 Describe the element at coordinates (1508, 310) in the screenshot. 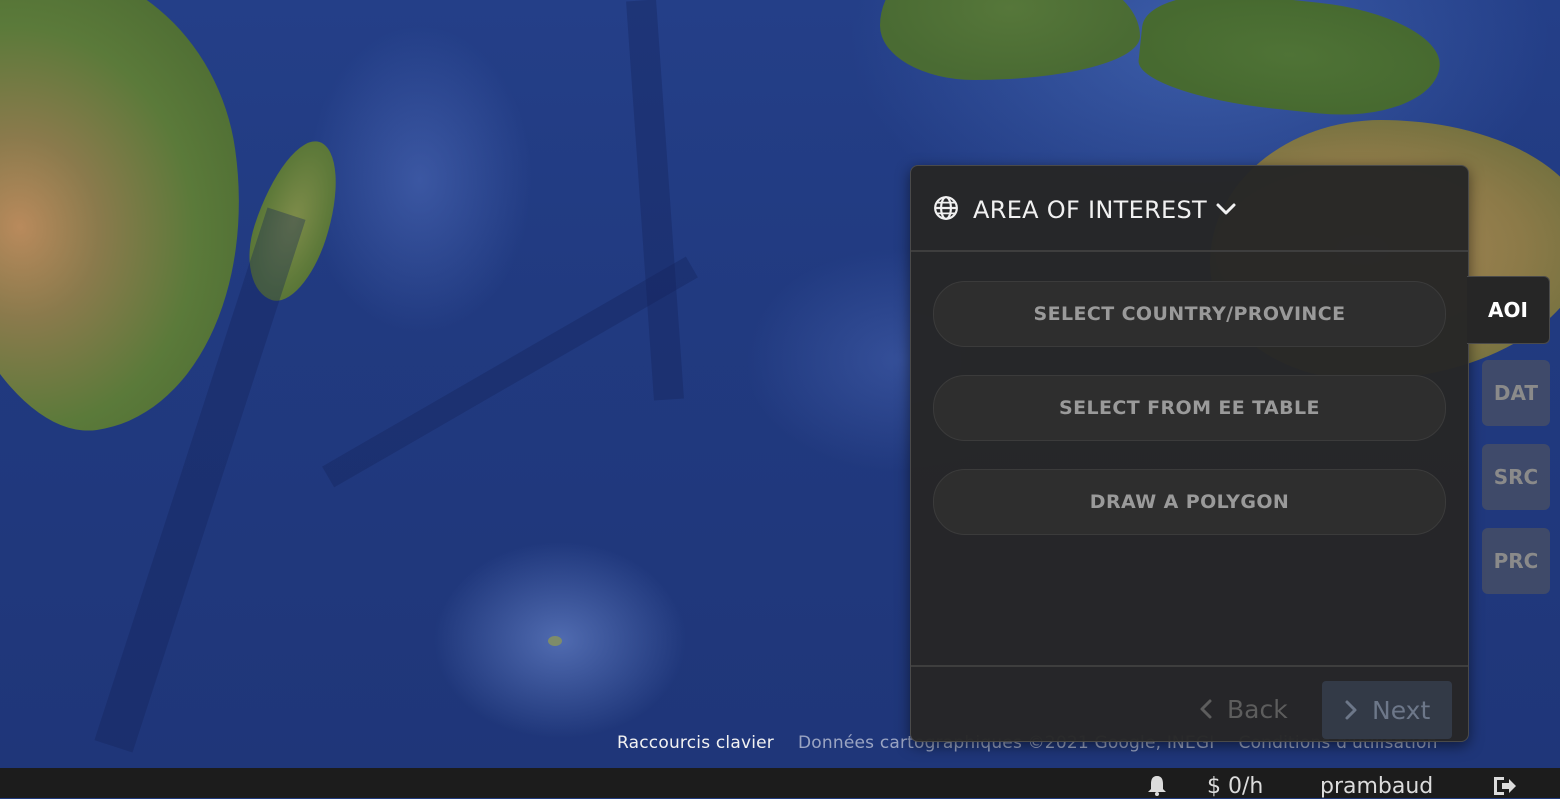

I see `tab-aoi: AOI` at that location.